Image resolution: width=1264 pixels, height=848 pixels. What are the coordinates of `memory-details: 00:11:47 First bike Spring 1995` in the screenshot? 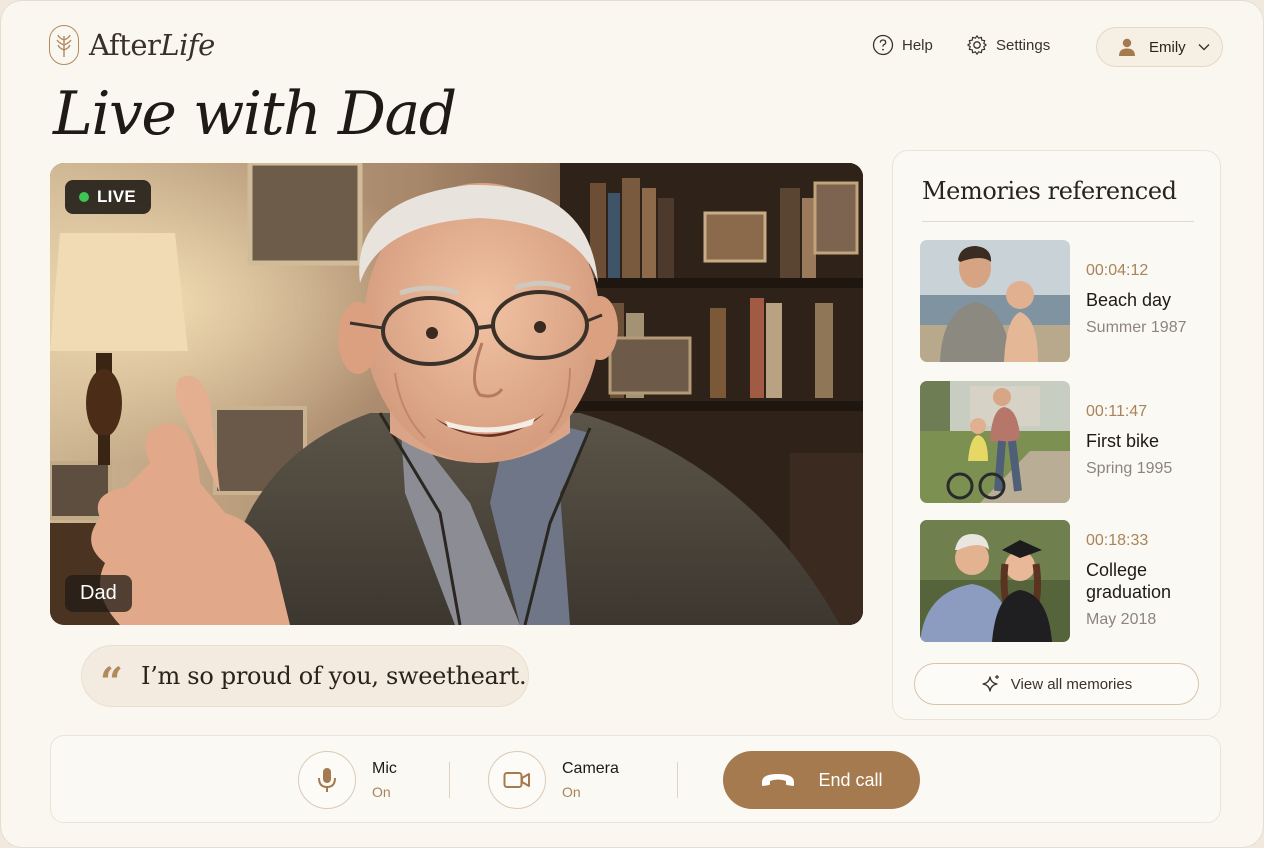 It's located at (1151, 440).